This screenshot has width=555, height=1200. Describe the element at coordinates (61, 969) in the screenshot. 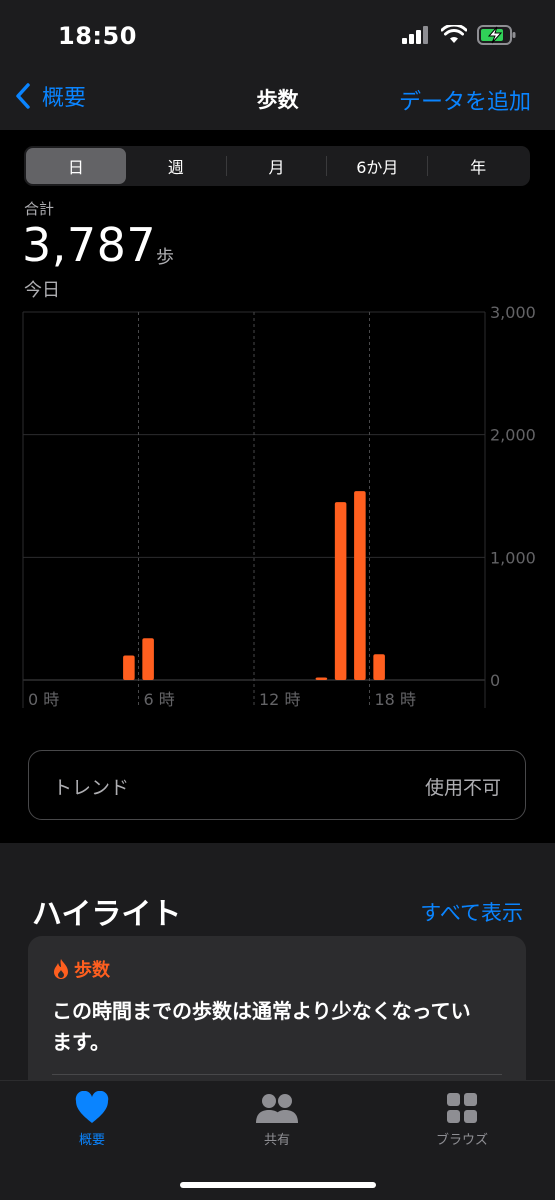

I see `flame-icon` at that location.